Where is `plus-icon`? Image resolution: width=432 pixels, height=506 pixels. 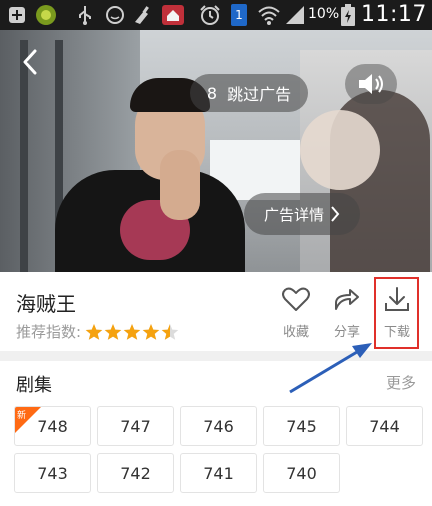 plus-icon is located at coordinates (17, 15).